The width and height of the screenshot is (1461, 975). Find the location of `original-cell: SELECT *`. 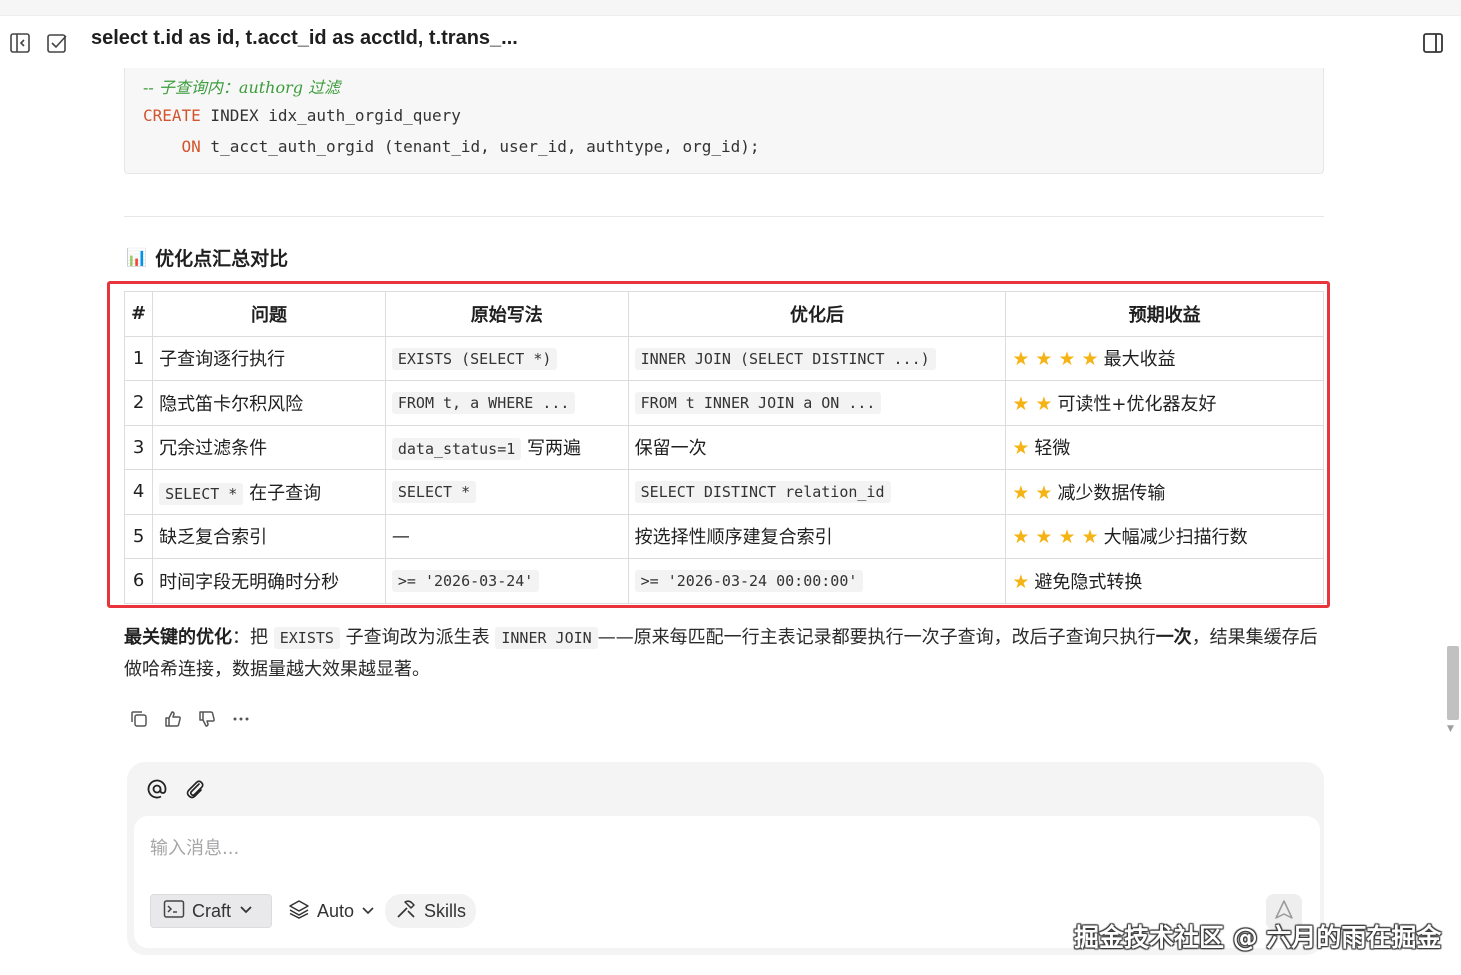

original-cell: SELECT * is located at coordinates (506, 492).